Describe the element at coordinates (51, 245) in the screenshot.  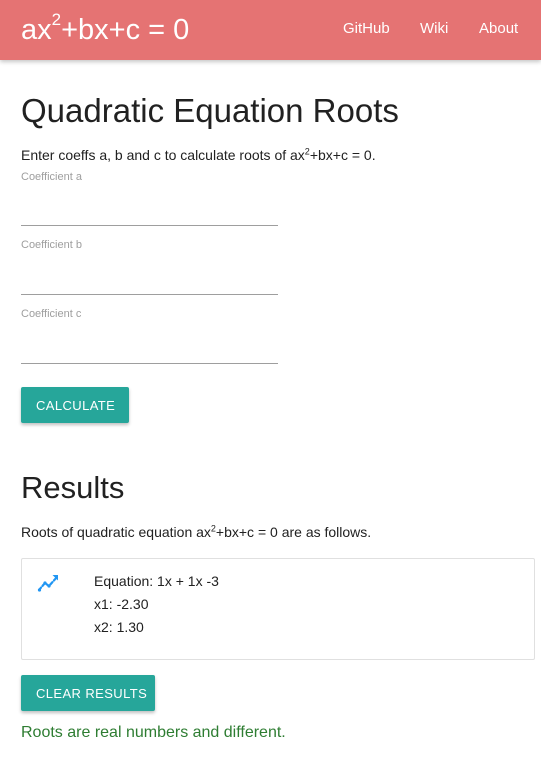
I see `coefficient-b-label: Coefficient b` at that location.